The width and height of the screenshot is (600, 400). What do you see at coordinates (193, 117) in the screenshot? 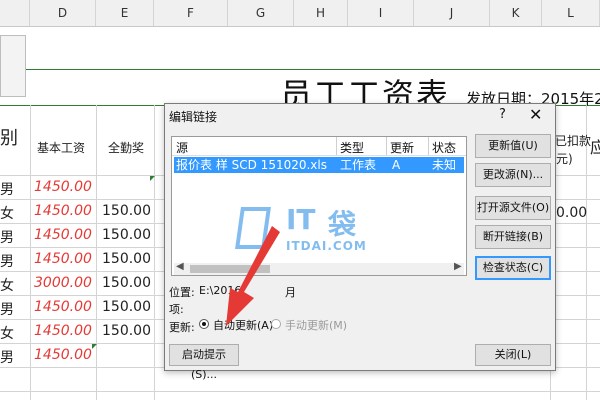
I see `dialog-title: 编辑链接` at bounding box center [193, 117].